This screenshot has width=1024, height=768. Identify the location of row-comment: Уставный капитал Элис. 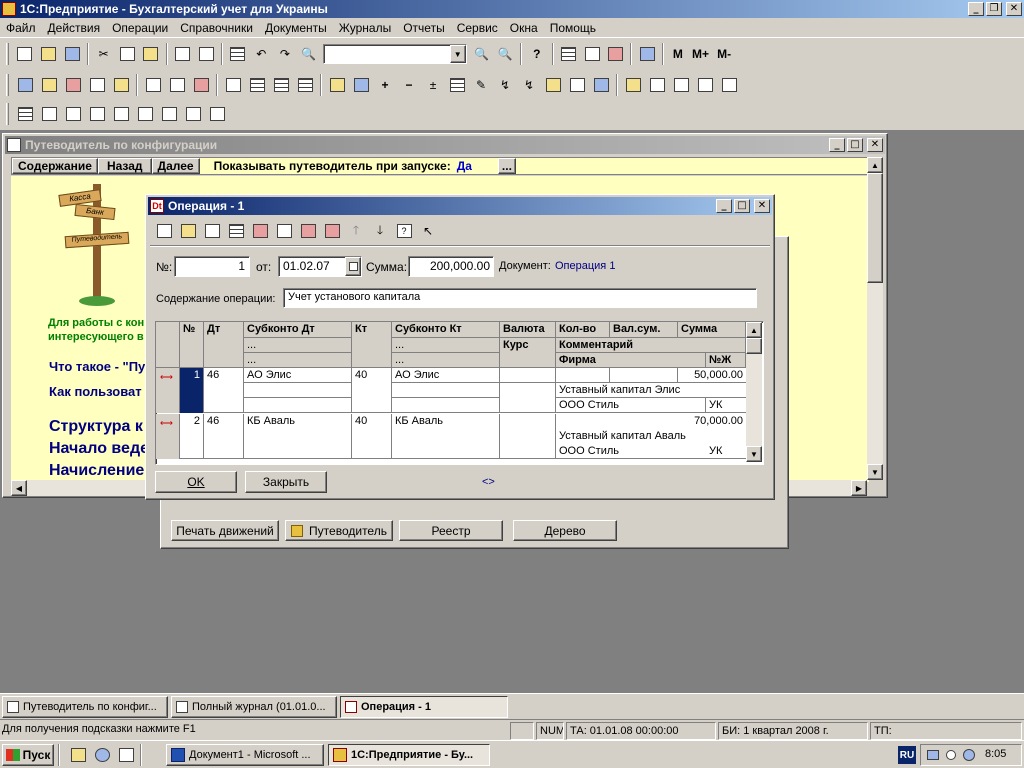
(651, 390).